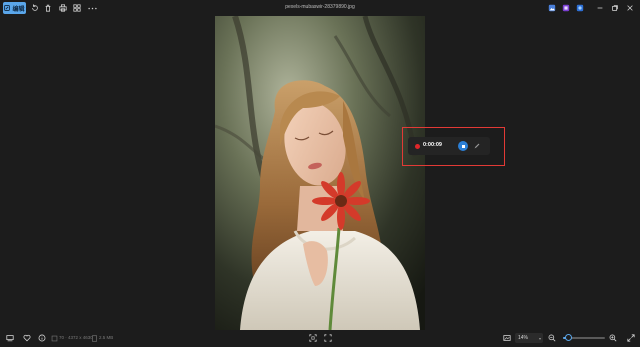 Image resolution: width=640 pixels, height=347 pixels. I want to click on image-dimensions-icon, so click(54, 338).